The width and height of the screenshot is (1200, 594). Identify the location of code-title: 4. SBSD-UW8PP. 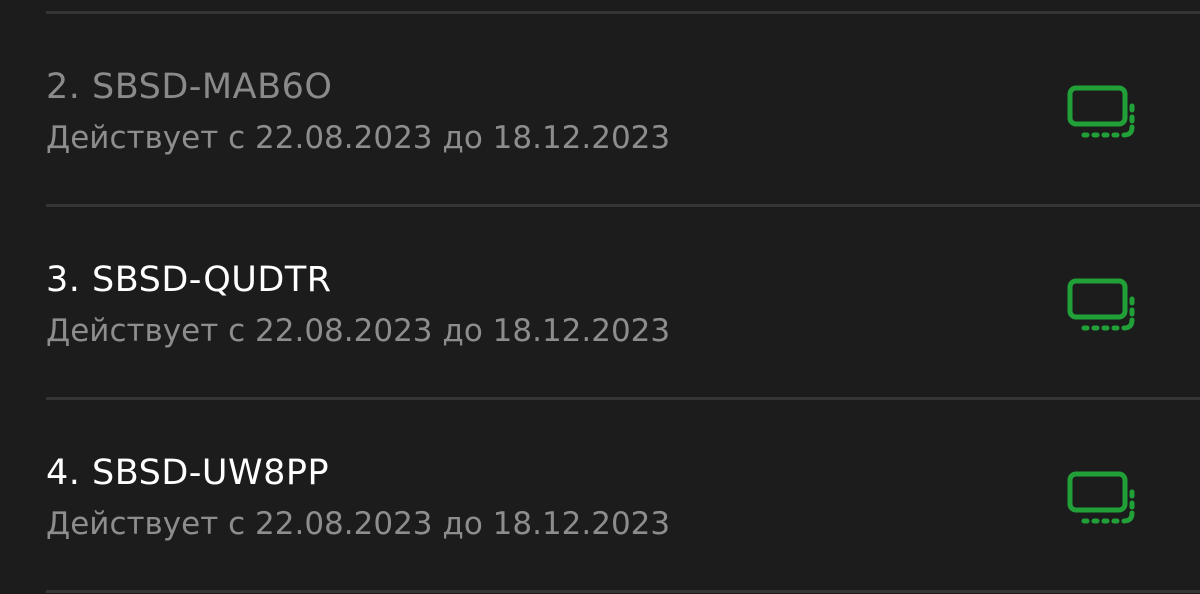
(188, 473).